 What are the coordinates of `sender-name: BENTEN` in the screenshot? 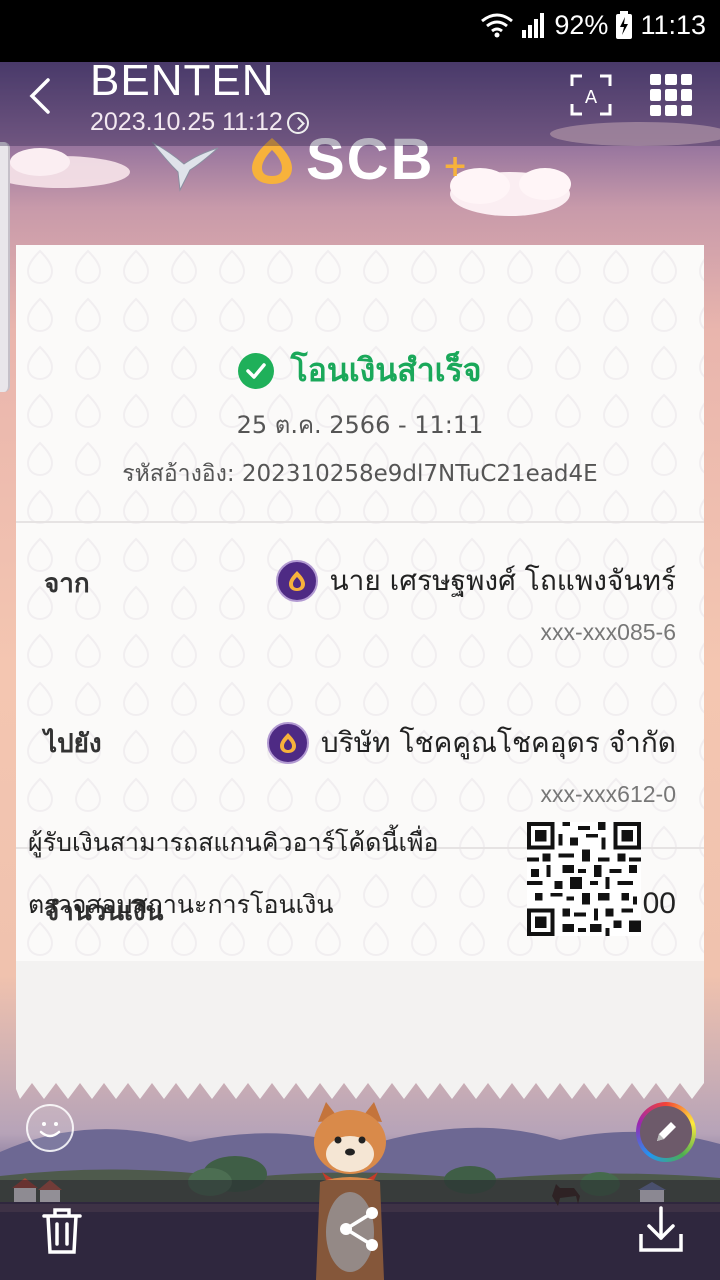 It's located at (182, 83).